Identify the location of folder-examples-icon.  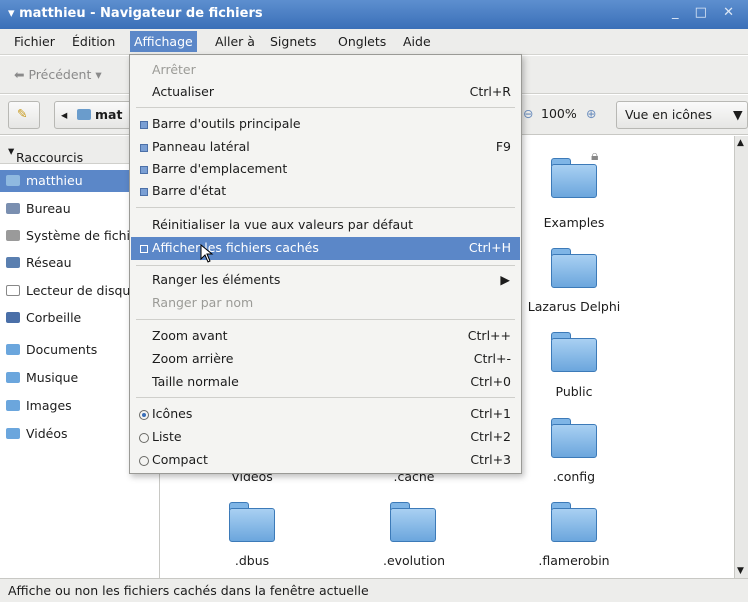
(574, 178).